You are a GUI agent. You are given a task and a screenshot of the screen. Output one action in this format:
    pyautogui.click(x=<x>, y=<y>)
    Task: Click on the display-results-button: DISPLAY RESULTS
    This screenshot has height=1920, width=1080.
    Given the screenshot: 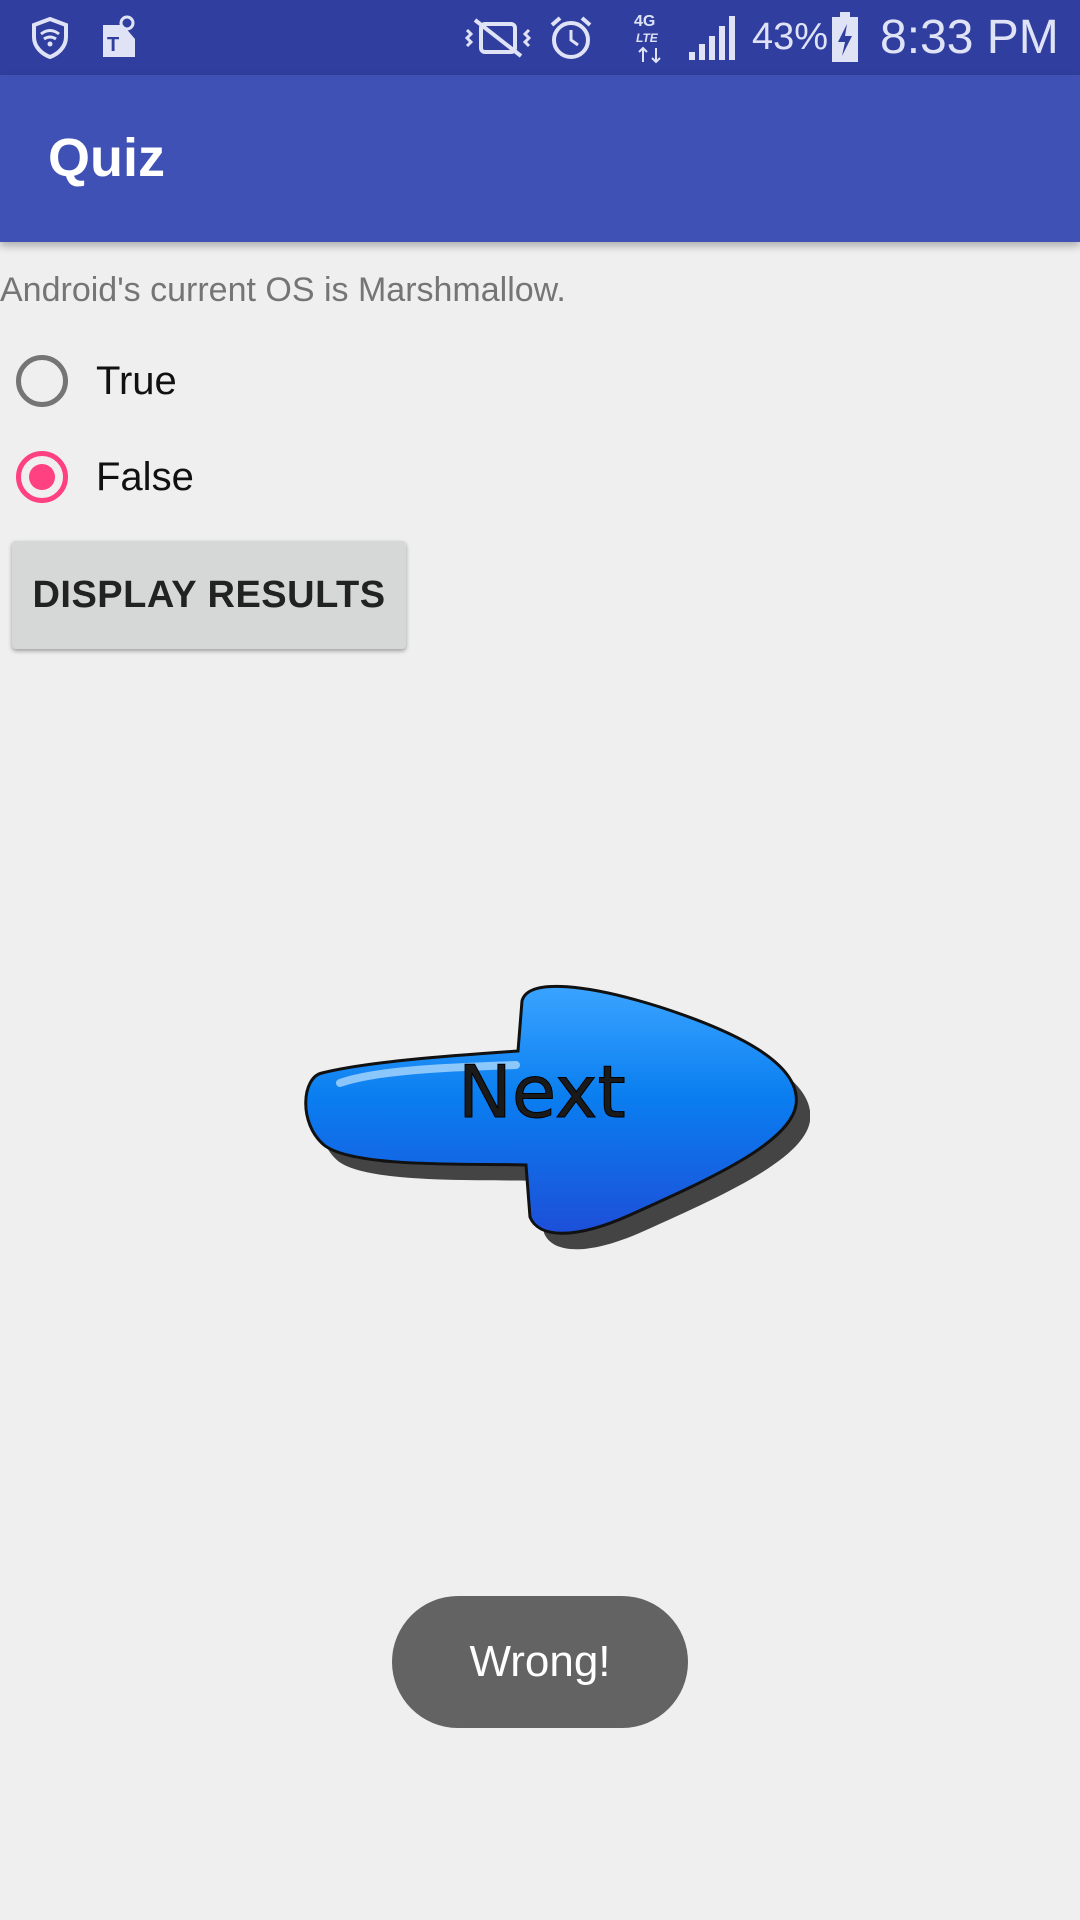 What is the action you would take?
    pyautogui.click(x=209, y=595)
    